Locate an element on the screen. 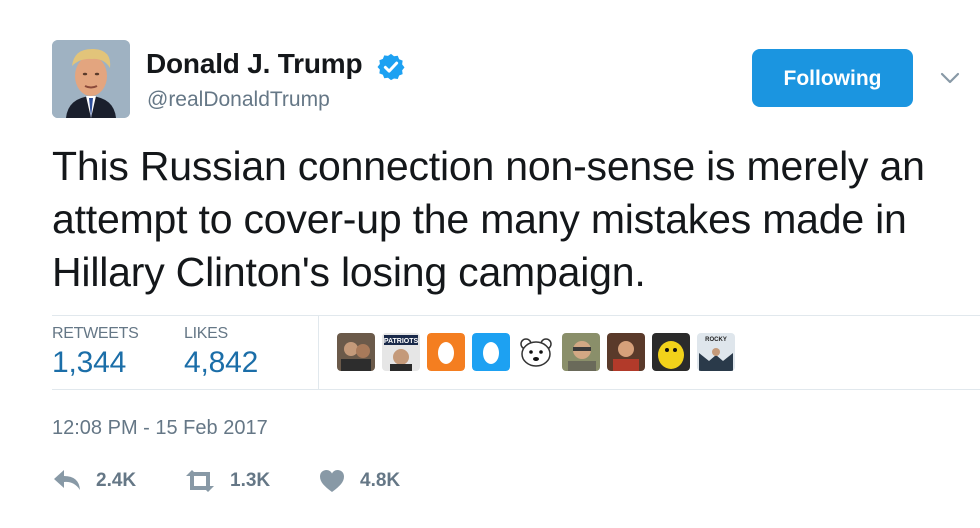  likes-label: LIKES is located at coordinates (206, 334).